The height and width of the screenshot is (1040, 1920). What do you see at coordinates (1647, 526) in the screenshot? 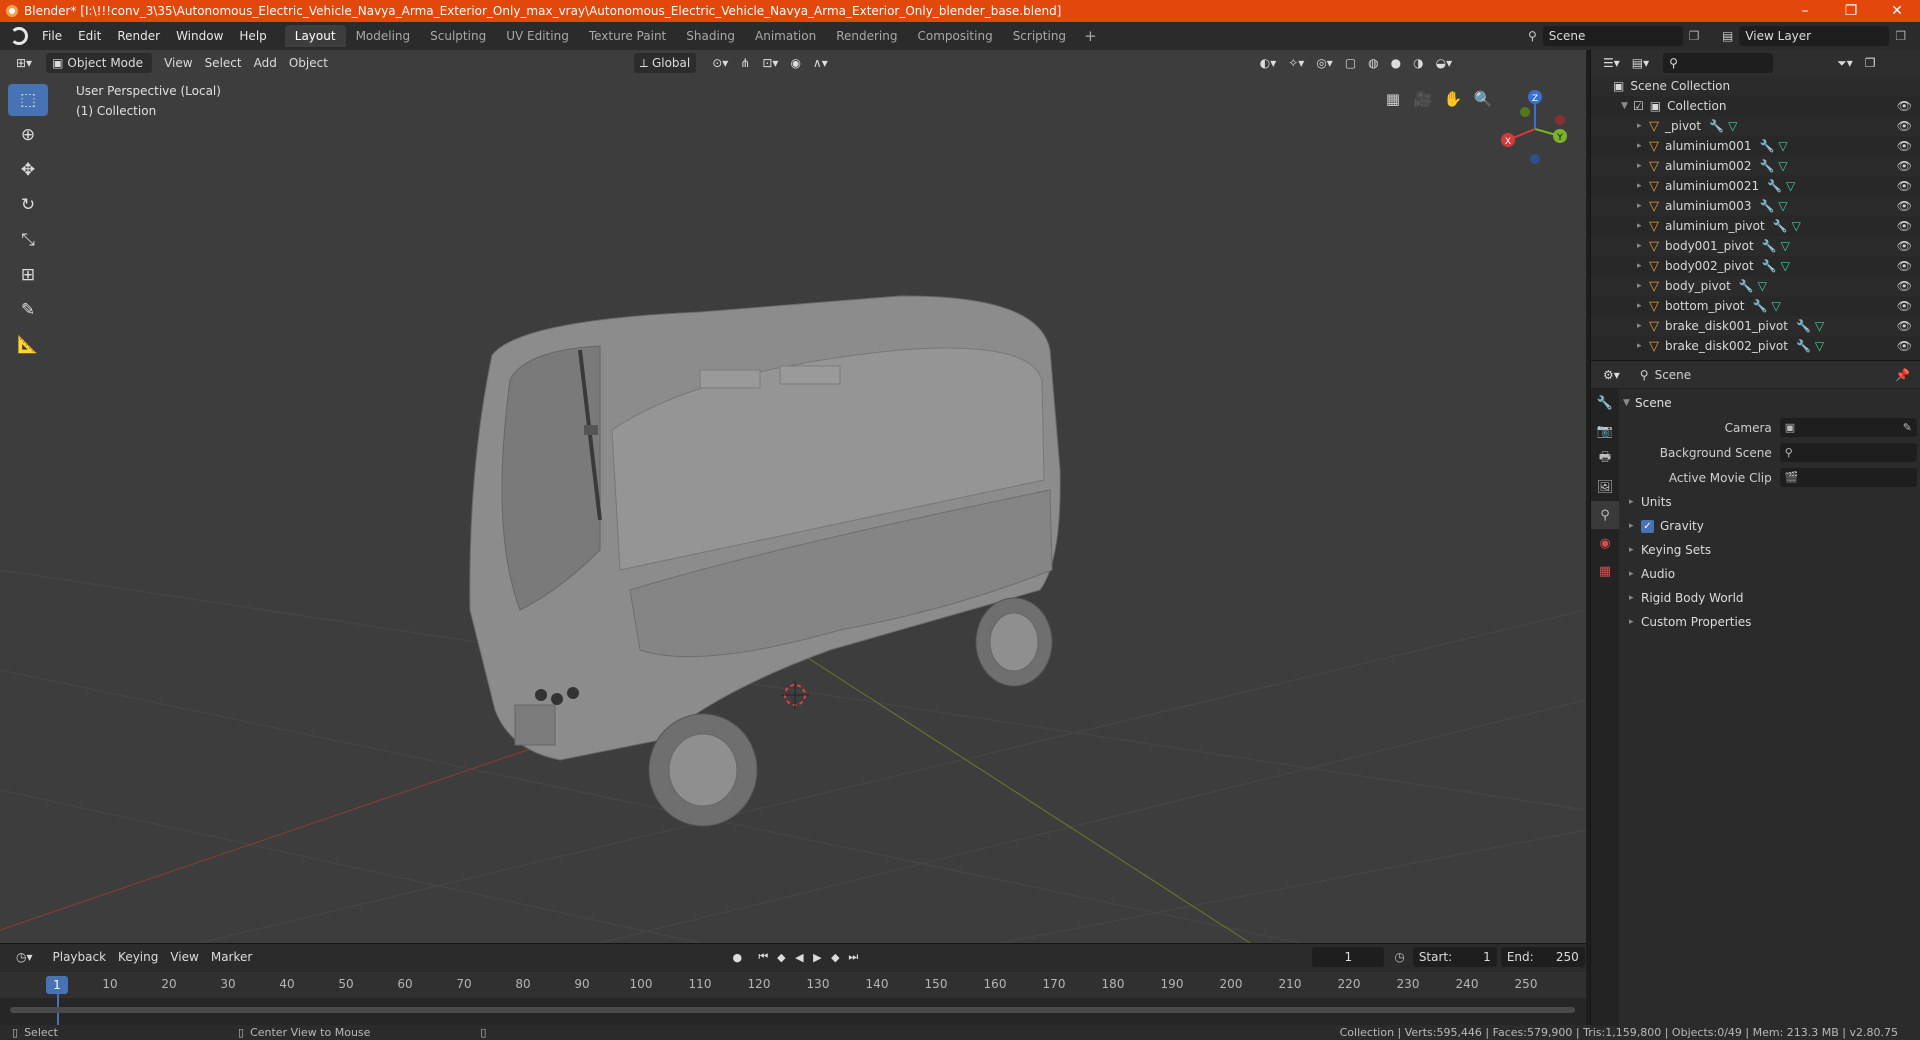
I see `gravity-checkbox: ✓` at bounding box center [1647, 526].